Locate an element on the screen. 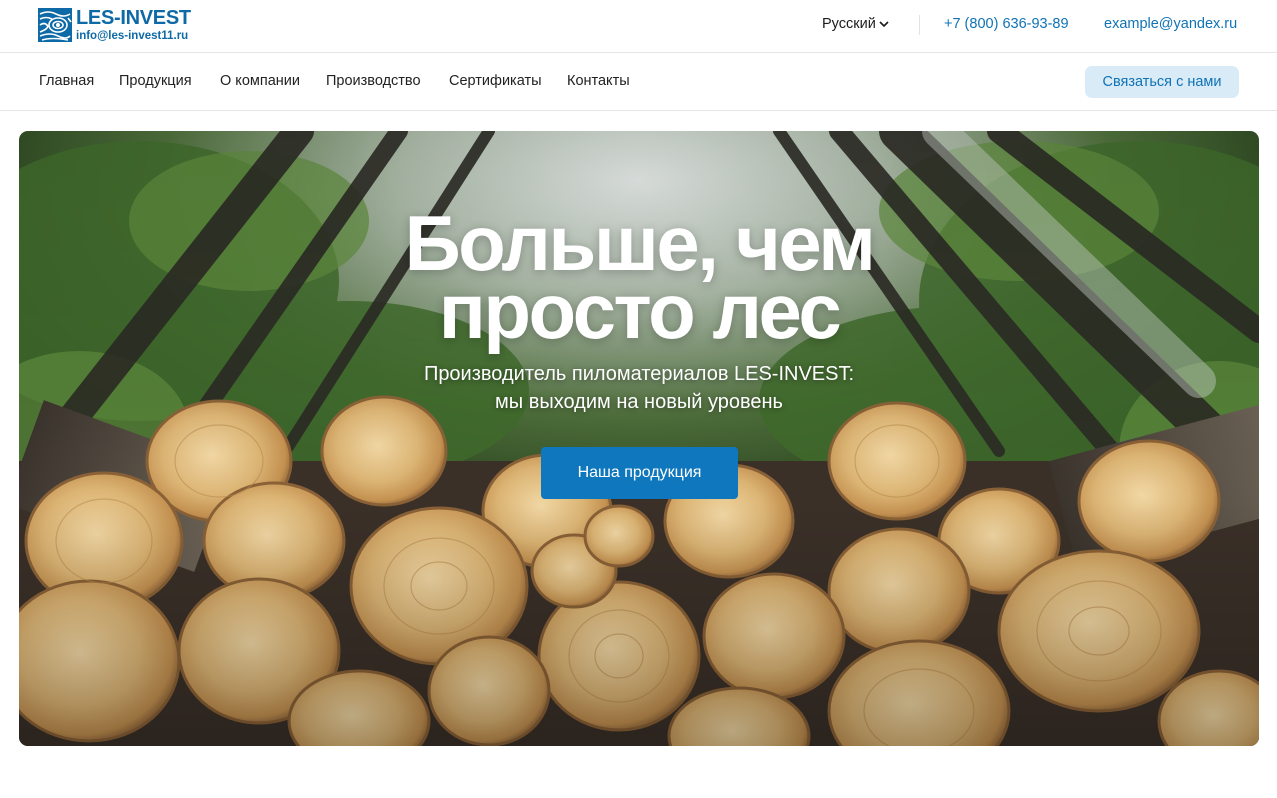 This screenshot has width=1277, height=798. nav-item-production: Производство is located at coordinates (373, 81).